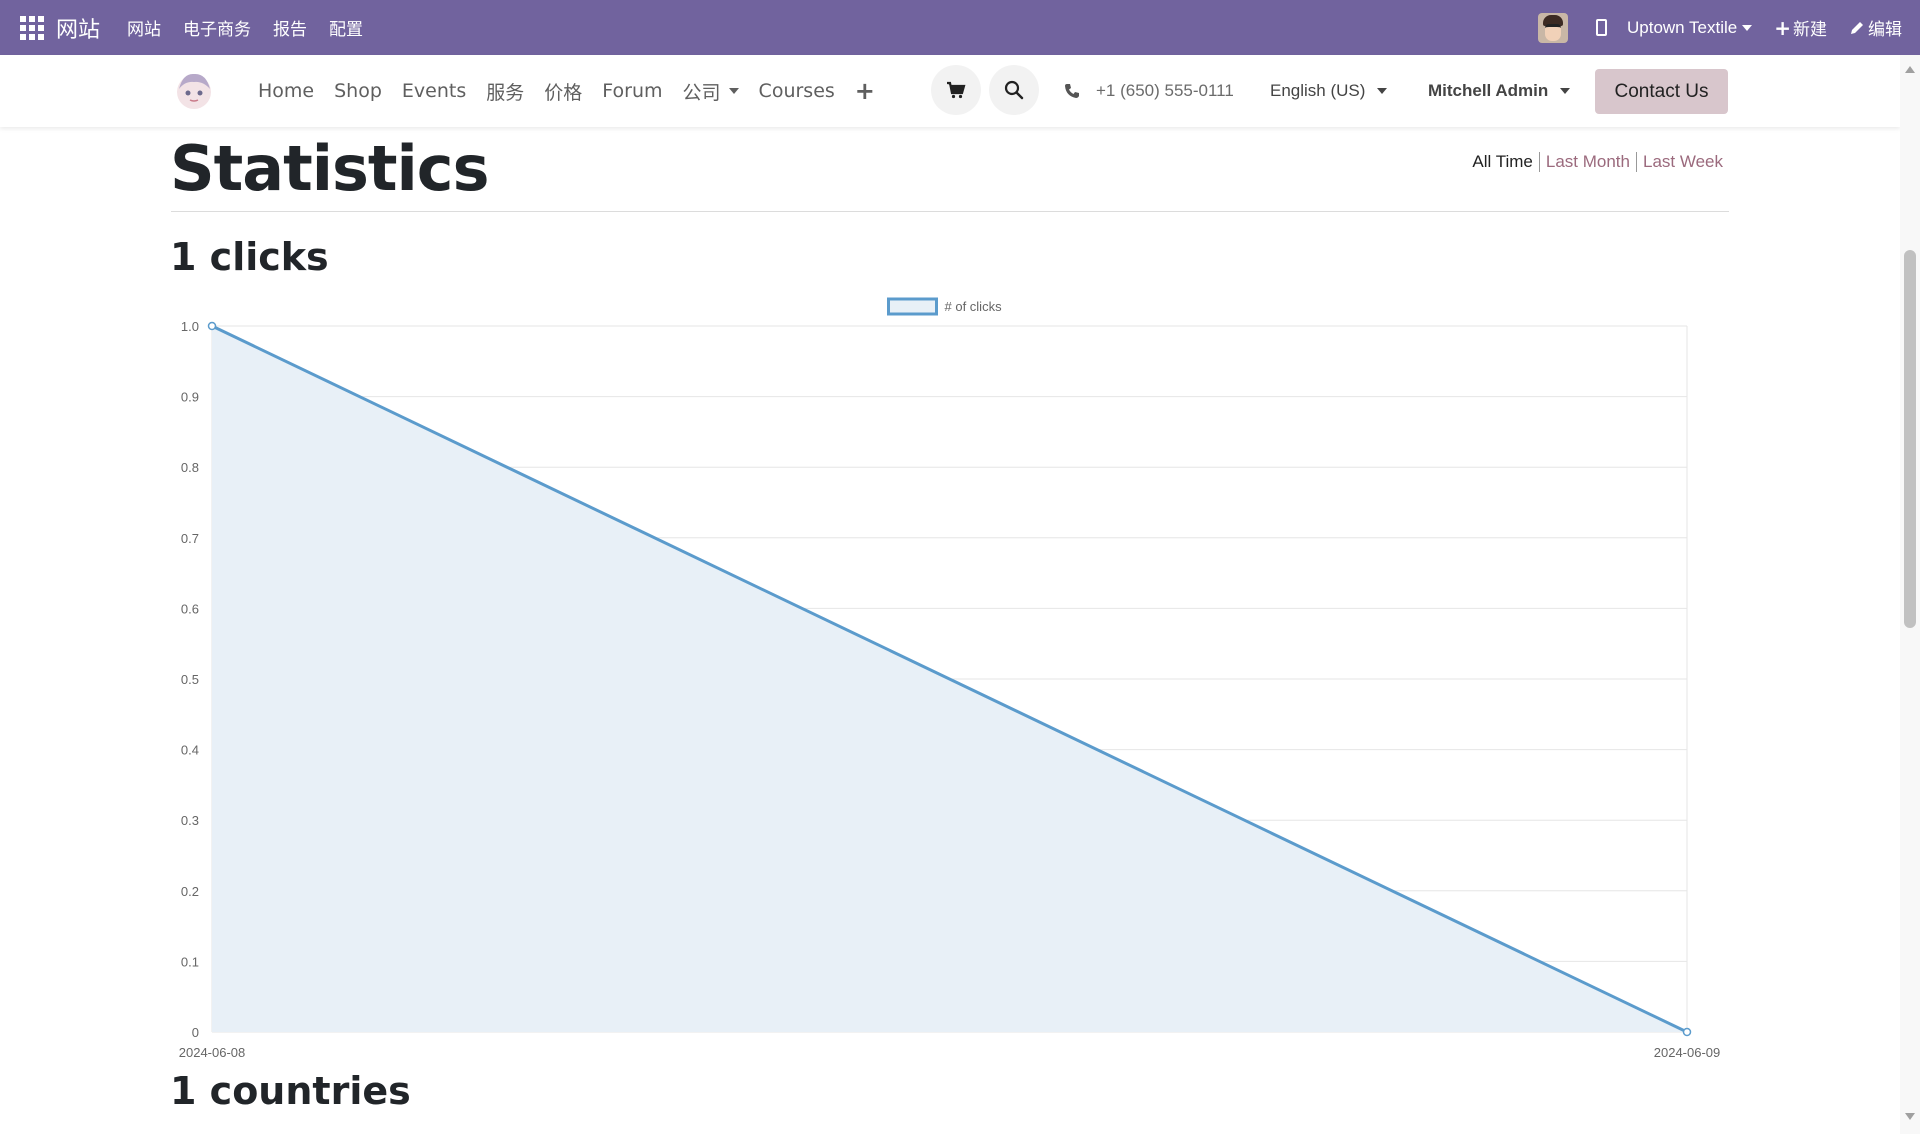 This screenshot has width=1920, height=1134. Describe the element at coordinates (190, 467) in the screenshot. I see `y-tick-label: 0.8` at that location.